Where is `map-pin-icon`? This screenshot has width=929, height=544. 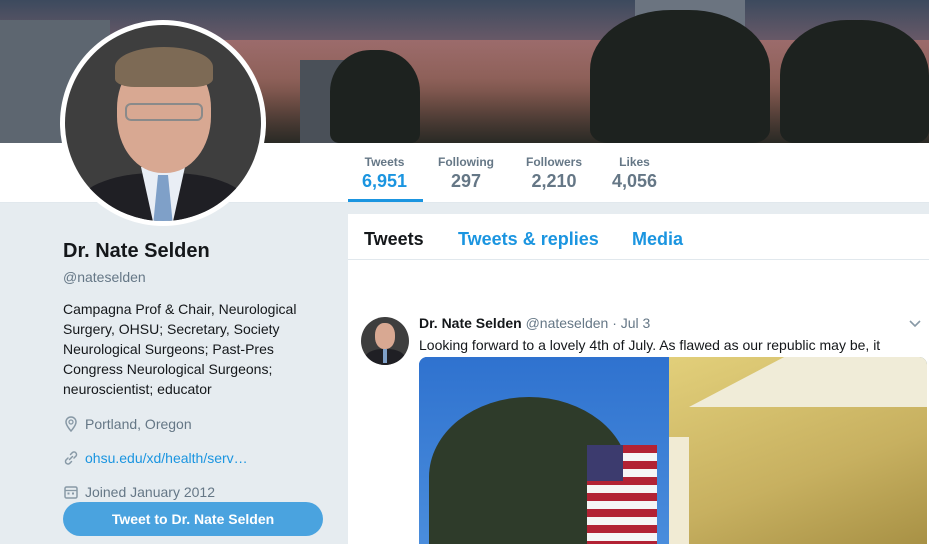
map-pin-icon is located at coordinates (71, 424).